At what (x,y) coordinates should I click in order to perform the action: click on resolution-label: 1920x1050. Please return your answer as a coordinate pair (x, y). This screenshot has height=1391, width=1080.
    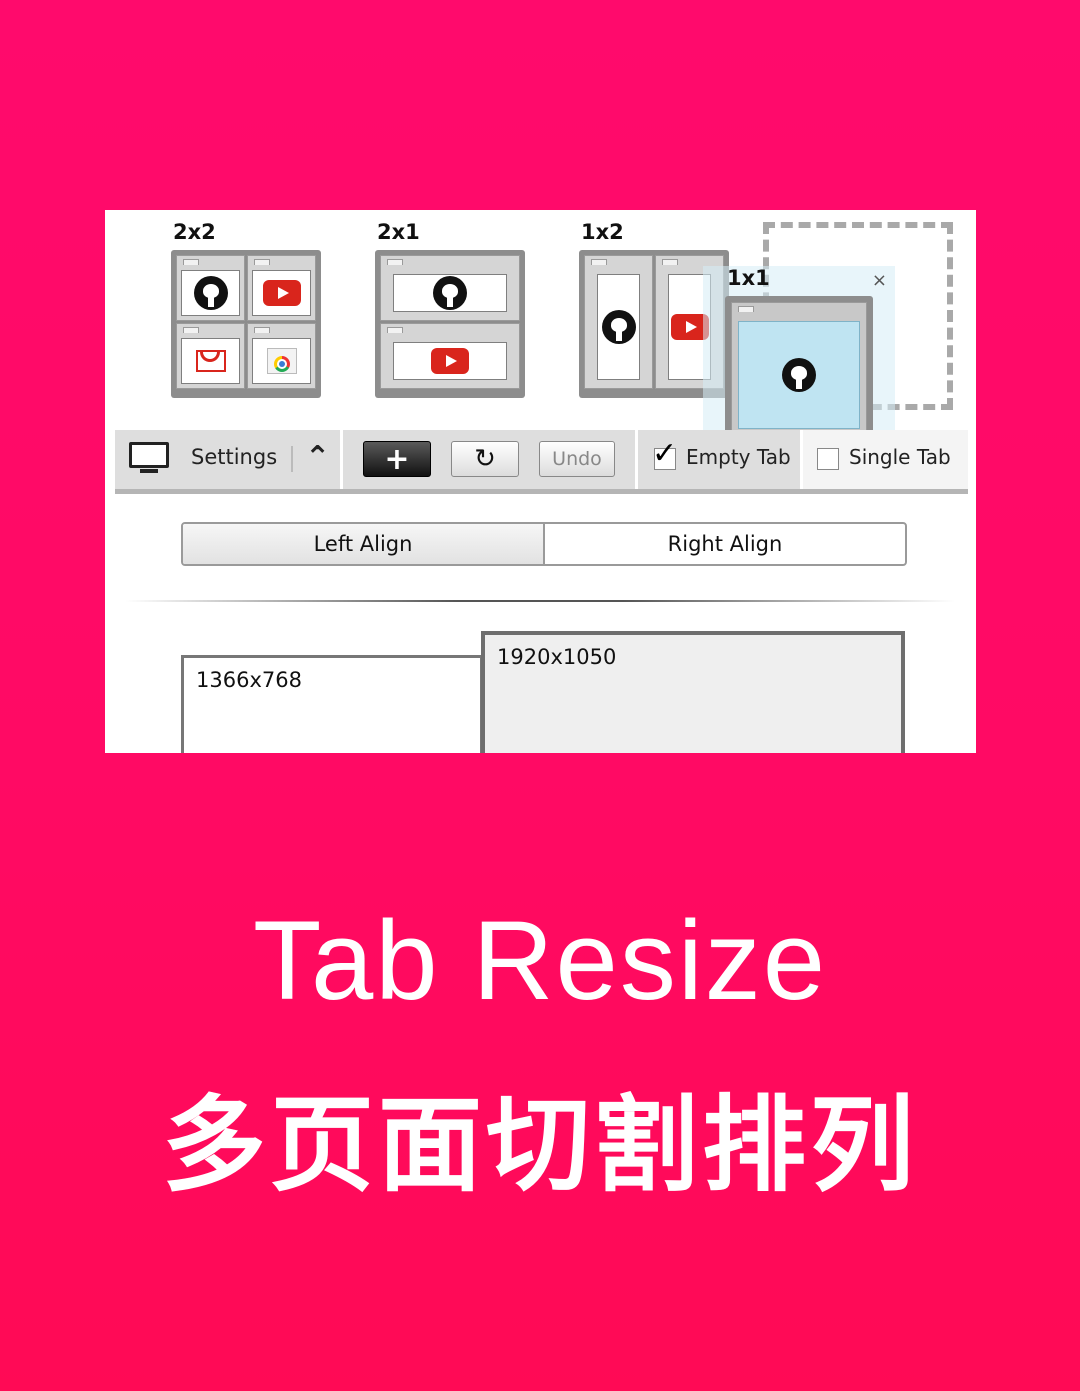
    Looking at the image, I should click on (557, 657).